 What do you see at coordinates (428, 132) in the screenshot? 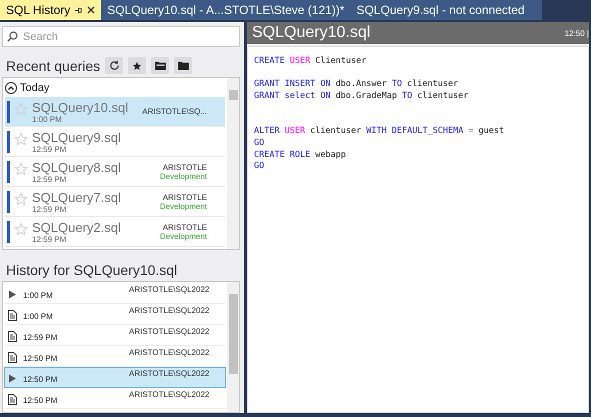
I see `code-token: DEFAULT_SCHEMA` at bounding box center [428, 132].